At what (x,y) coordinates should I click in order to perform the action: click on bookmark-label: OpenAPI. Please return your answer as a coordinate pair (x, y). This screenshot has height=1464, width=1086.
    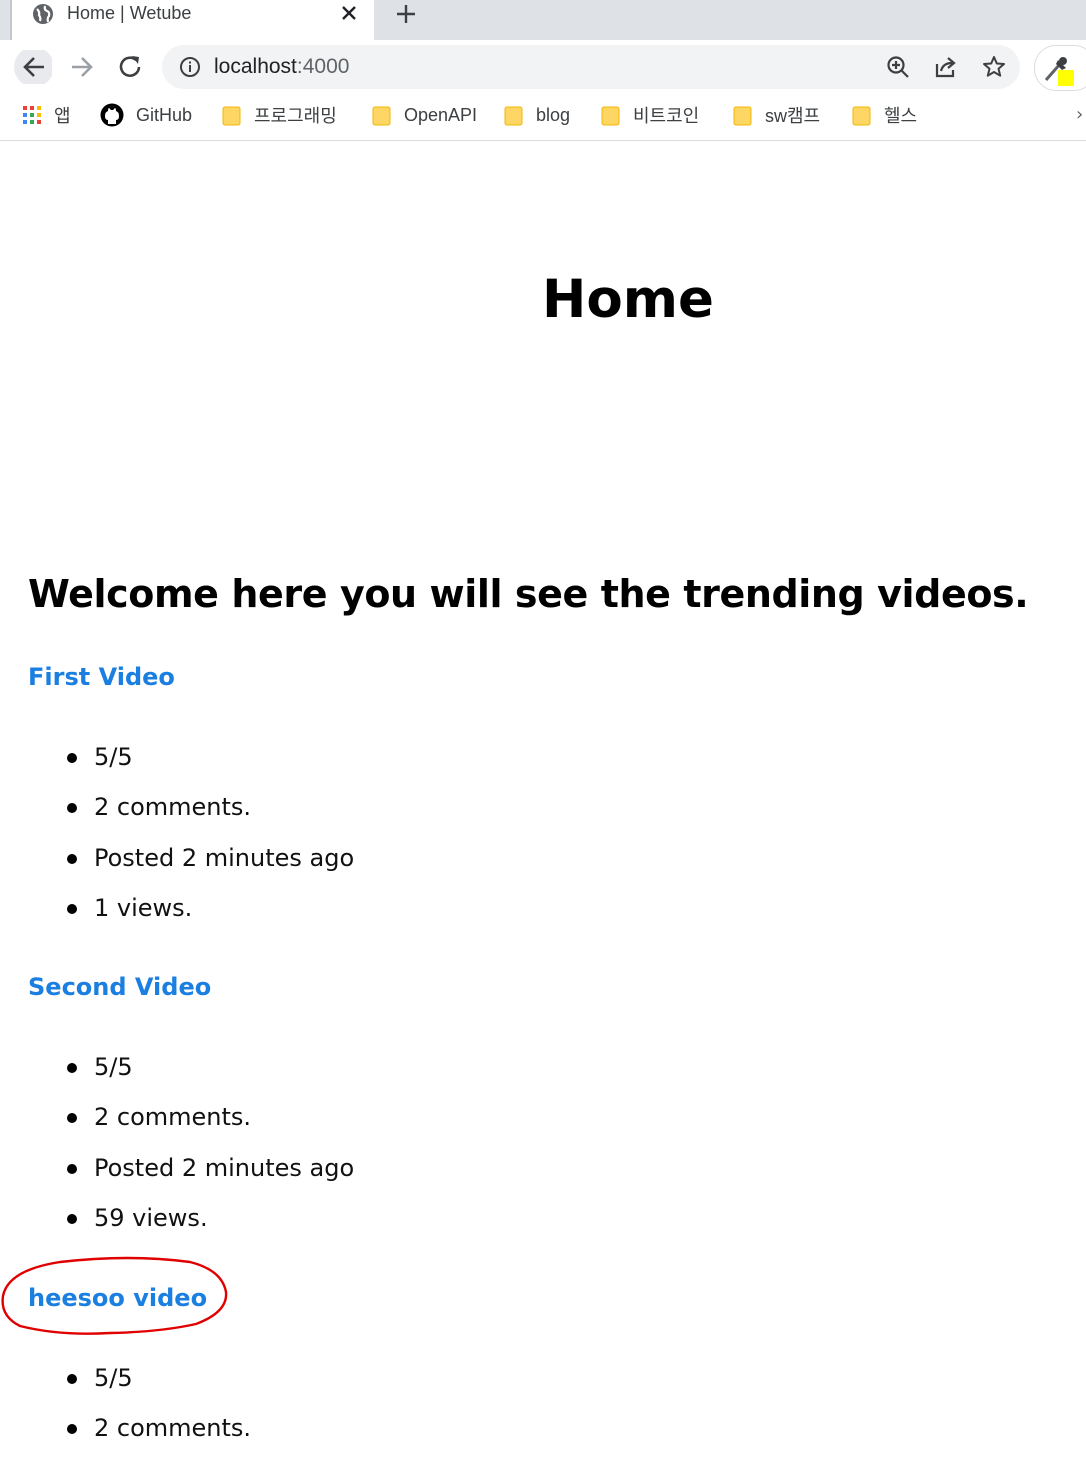
    Looking at the image, I should click on (441, 114).